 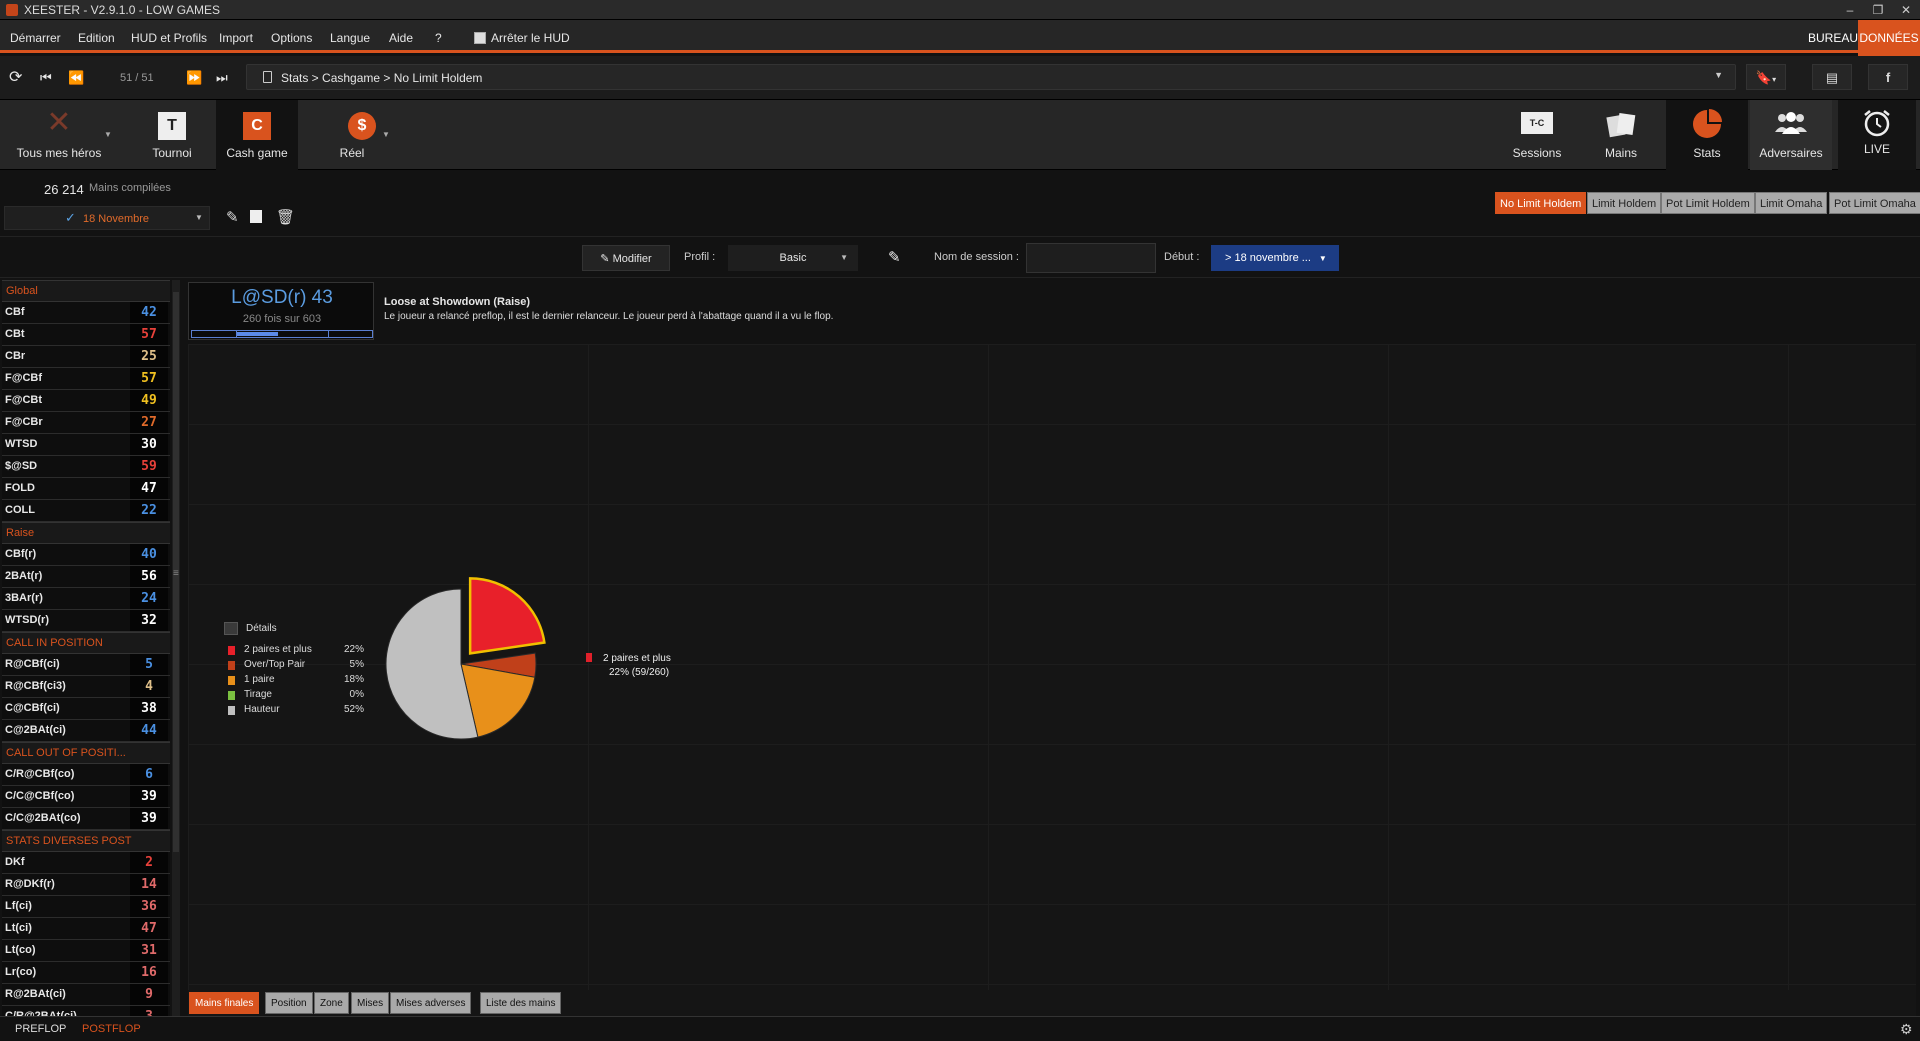 What do you see at coordinates (471, 667) in the screenshot?
I see `pie-chart` at bounding box center [471, 667].